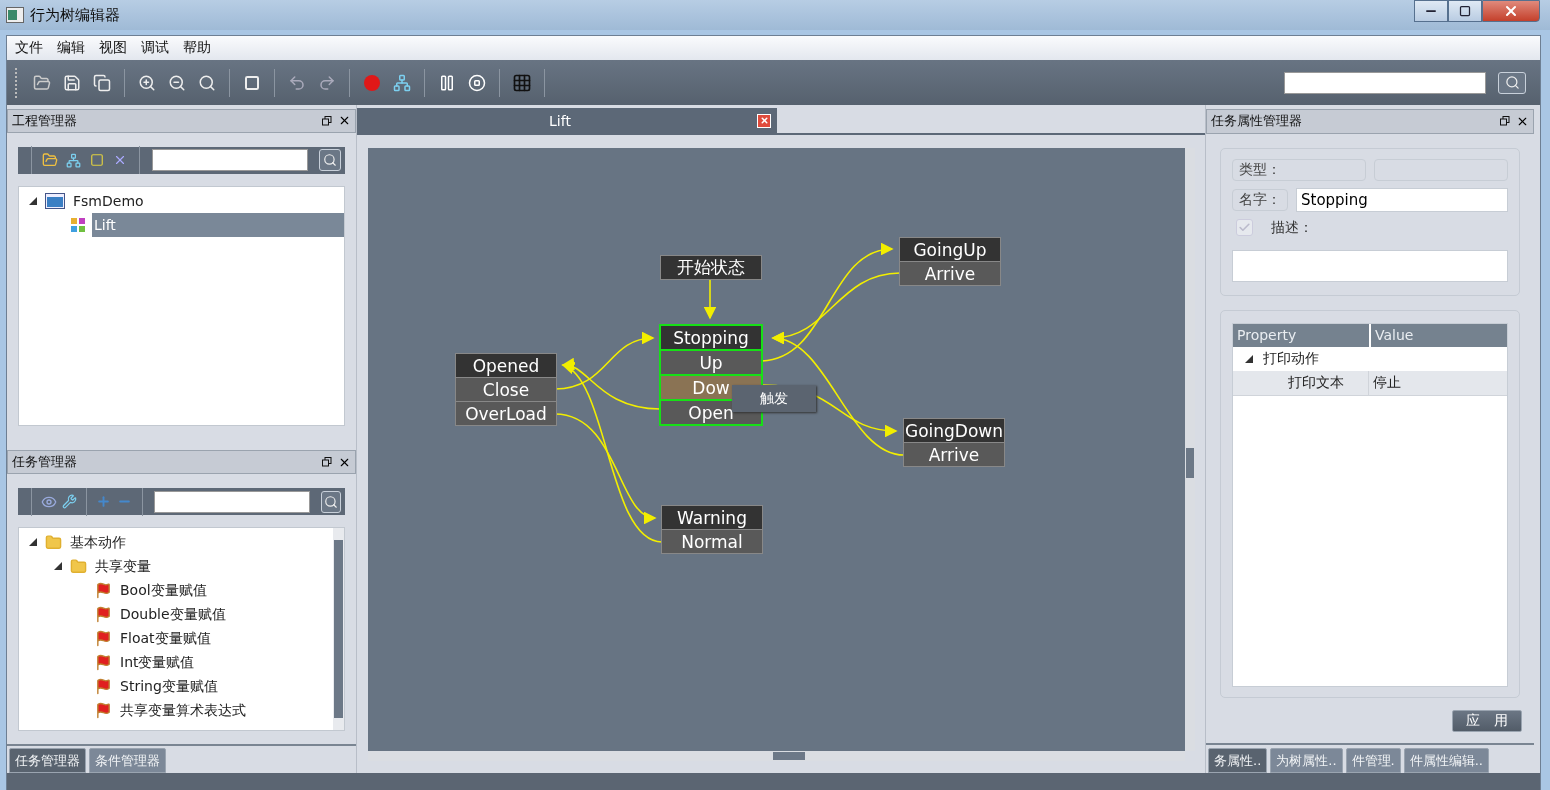 Image resolution: width=1550 pixels, height=790 pixels. Describe the element at coordinates (78, 225) in the screenshot. I see `colored-grid-icon` at that location.